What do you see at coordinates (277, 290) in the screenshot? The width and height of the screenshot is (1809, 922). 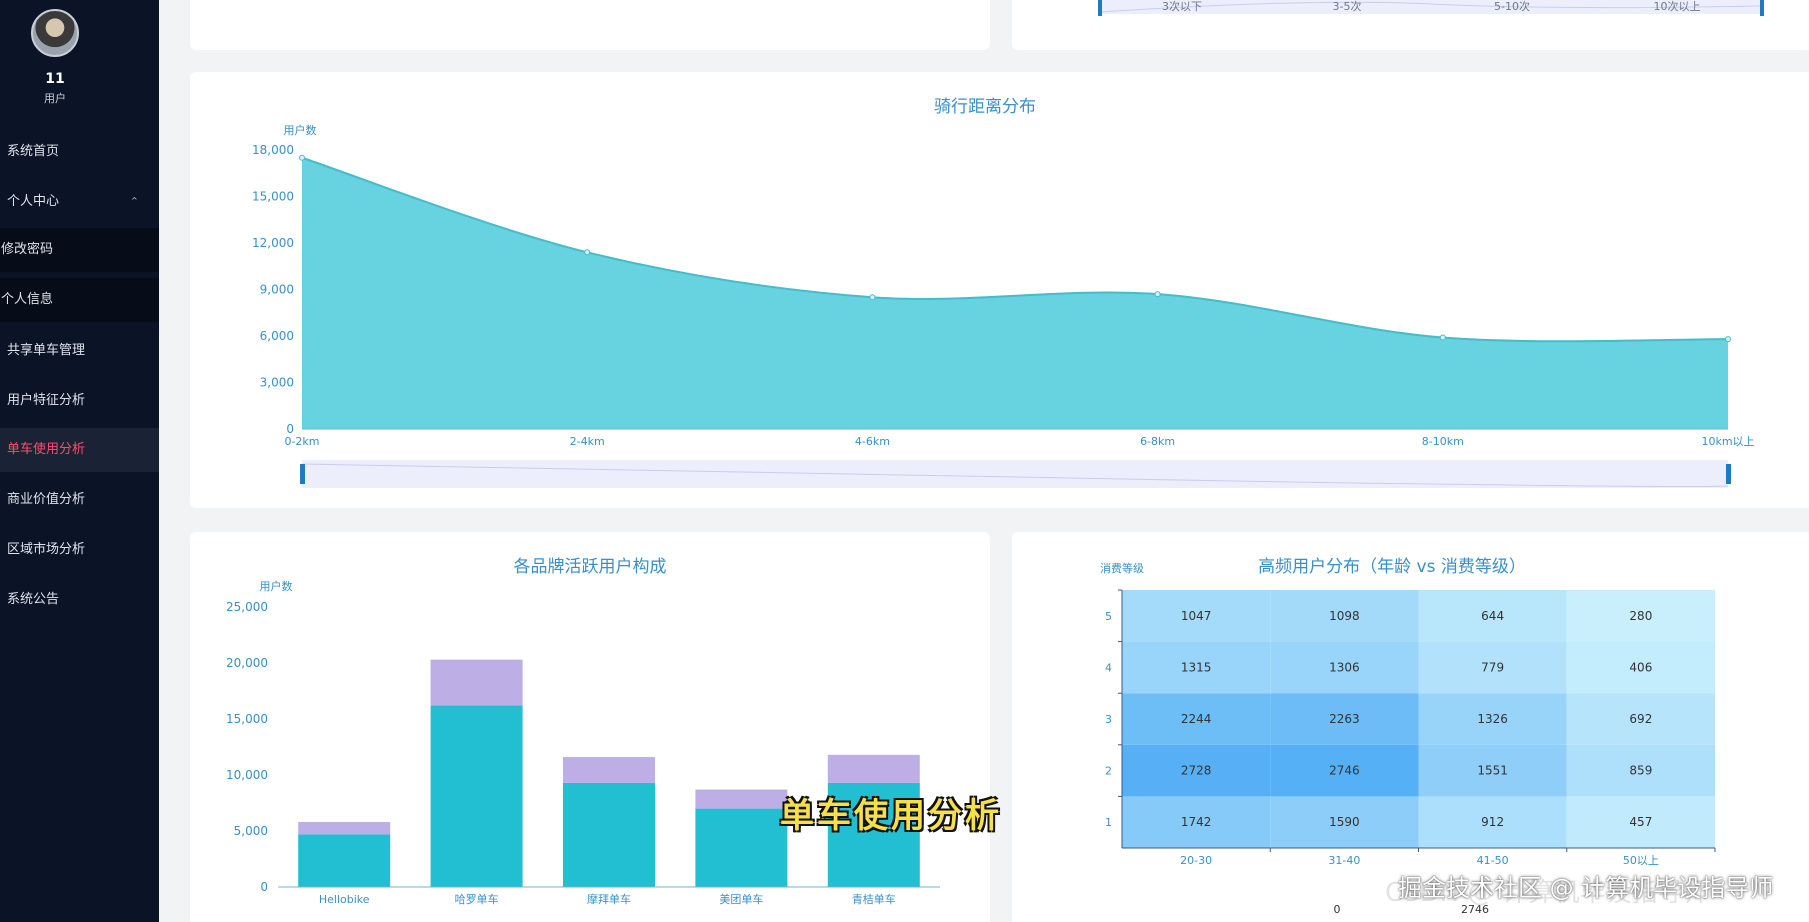 I see `y-tick-label: 9,000` at bounding box center [277, 290].